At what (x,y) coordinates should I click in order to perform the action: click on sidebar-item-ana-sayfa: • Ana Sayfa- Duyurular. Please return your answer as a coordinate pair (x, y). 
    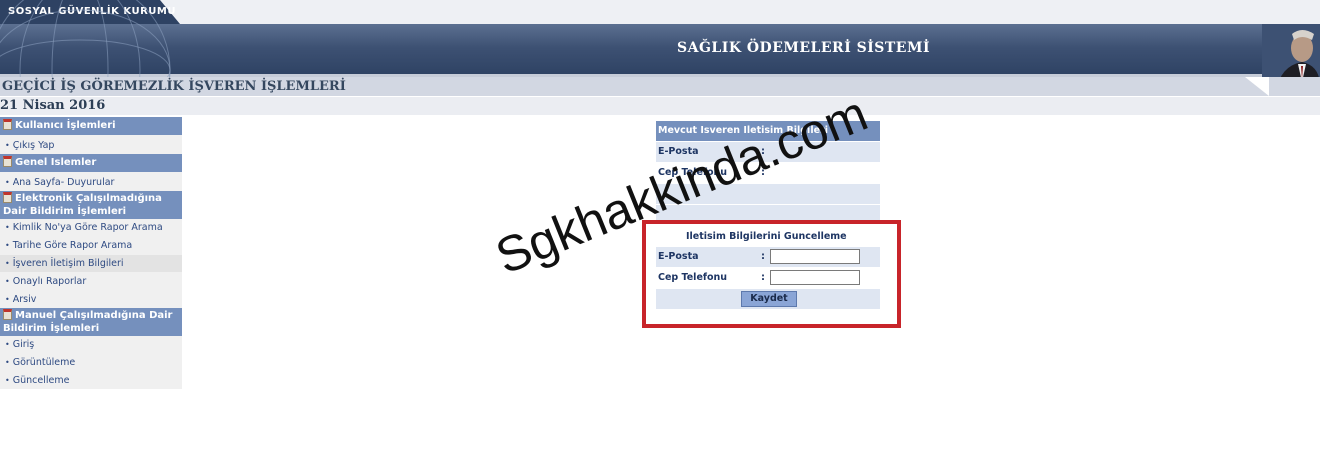
    Looking at the image, I should click on (91, 182).